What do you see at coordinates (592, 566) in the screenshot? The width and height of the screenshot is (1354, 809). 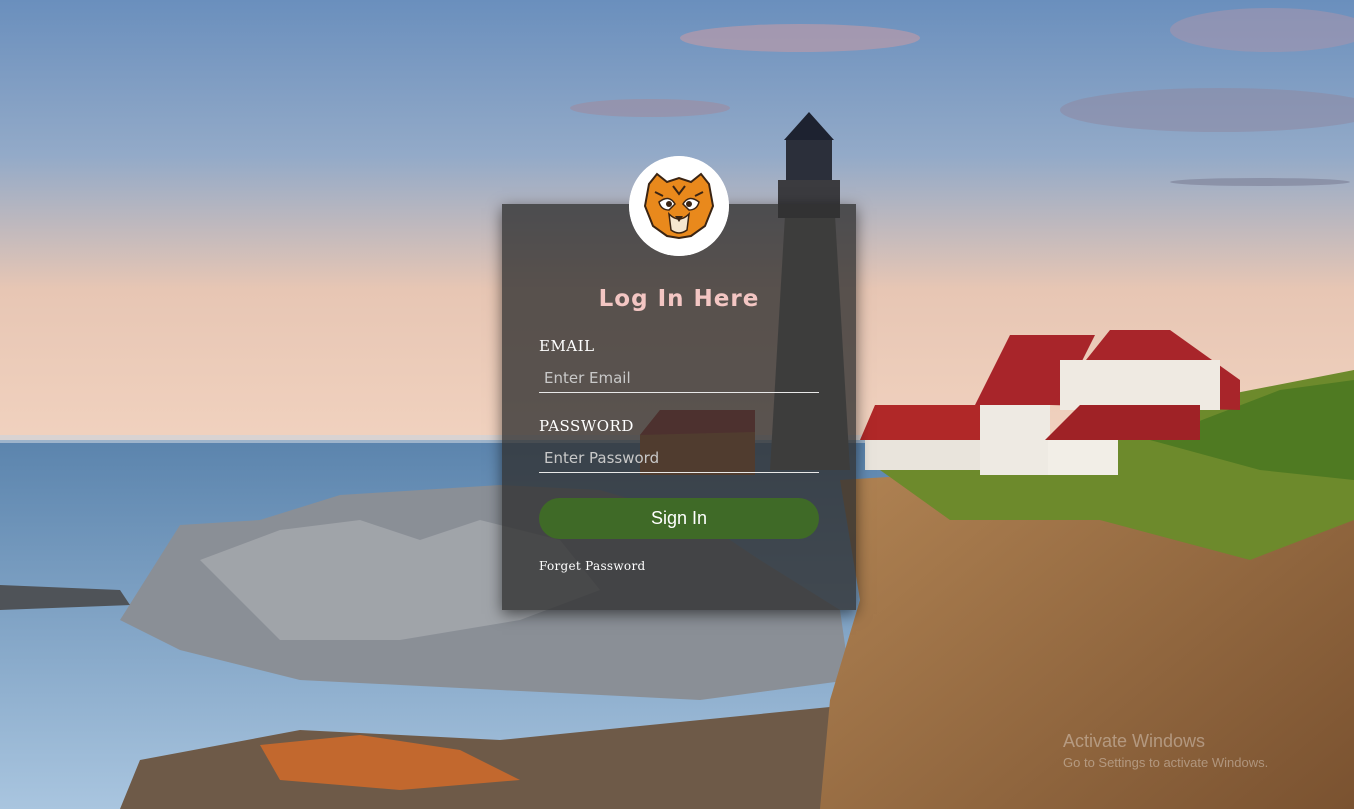 I see `forget-password-link: Forget Password` at bounding box center [592, 566].